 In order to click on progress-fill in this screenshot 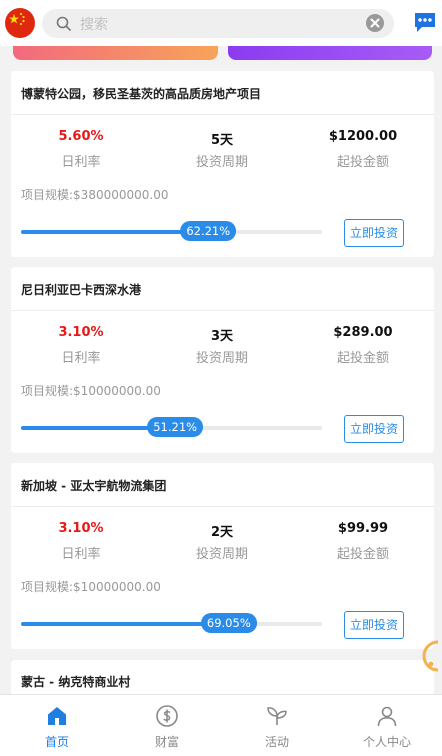, I will do `click(125, 624)`.